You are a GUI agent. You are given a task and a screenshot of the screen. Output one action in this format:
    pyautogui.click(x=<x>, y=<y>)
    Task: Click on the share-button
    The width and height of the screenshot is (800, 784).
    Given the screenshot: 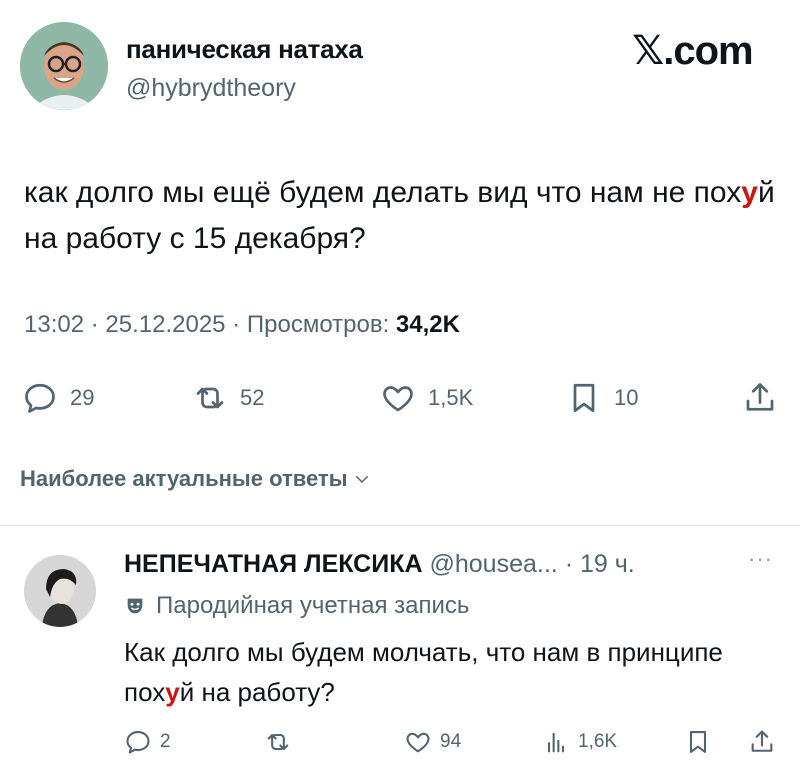 What is the action you would take?
    pyautogui.click(x=760, y=398)
    